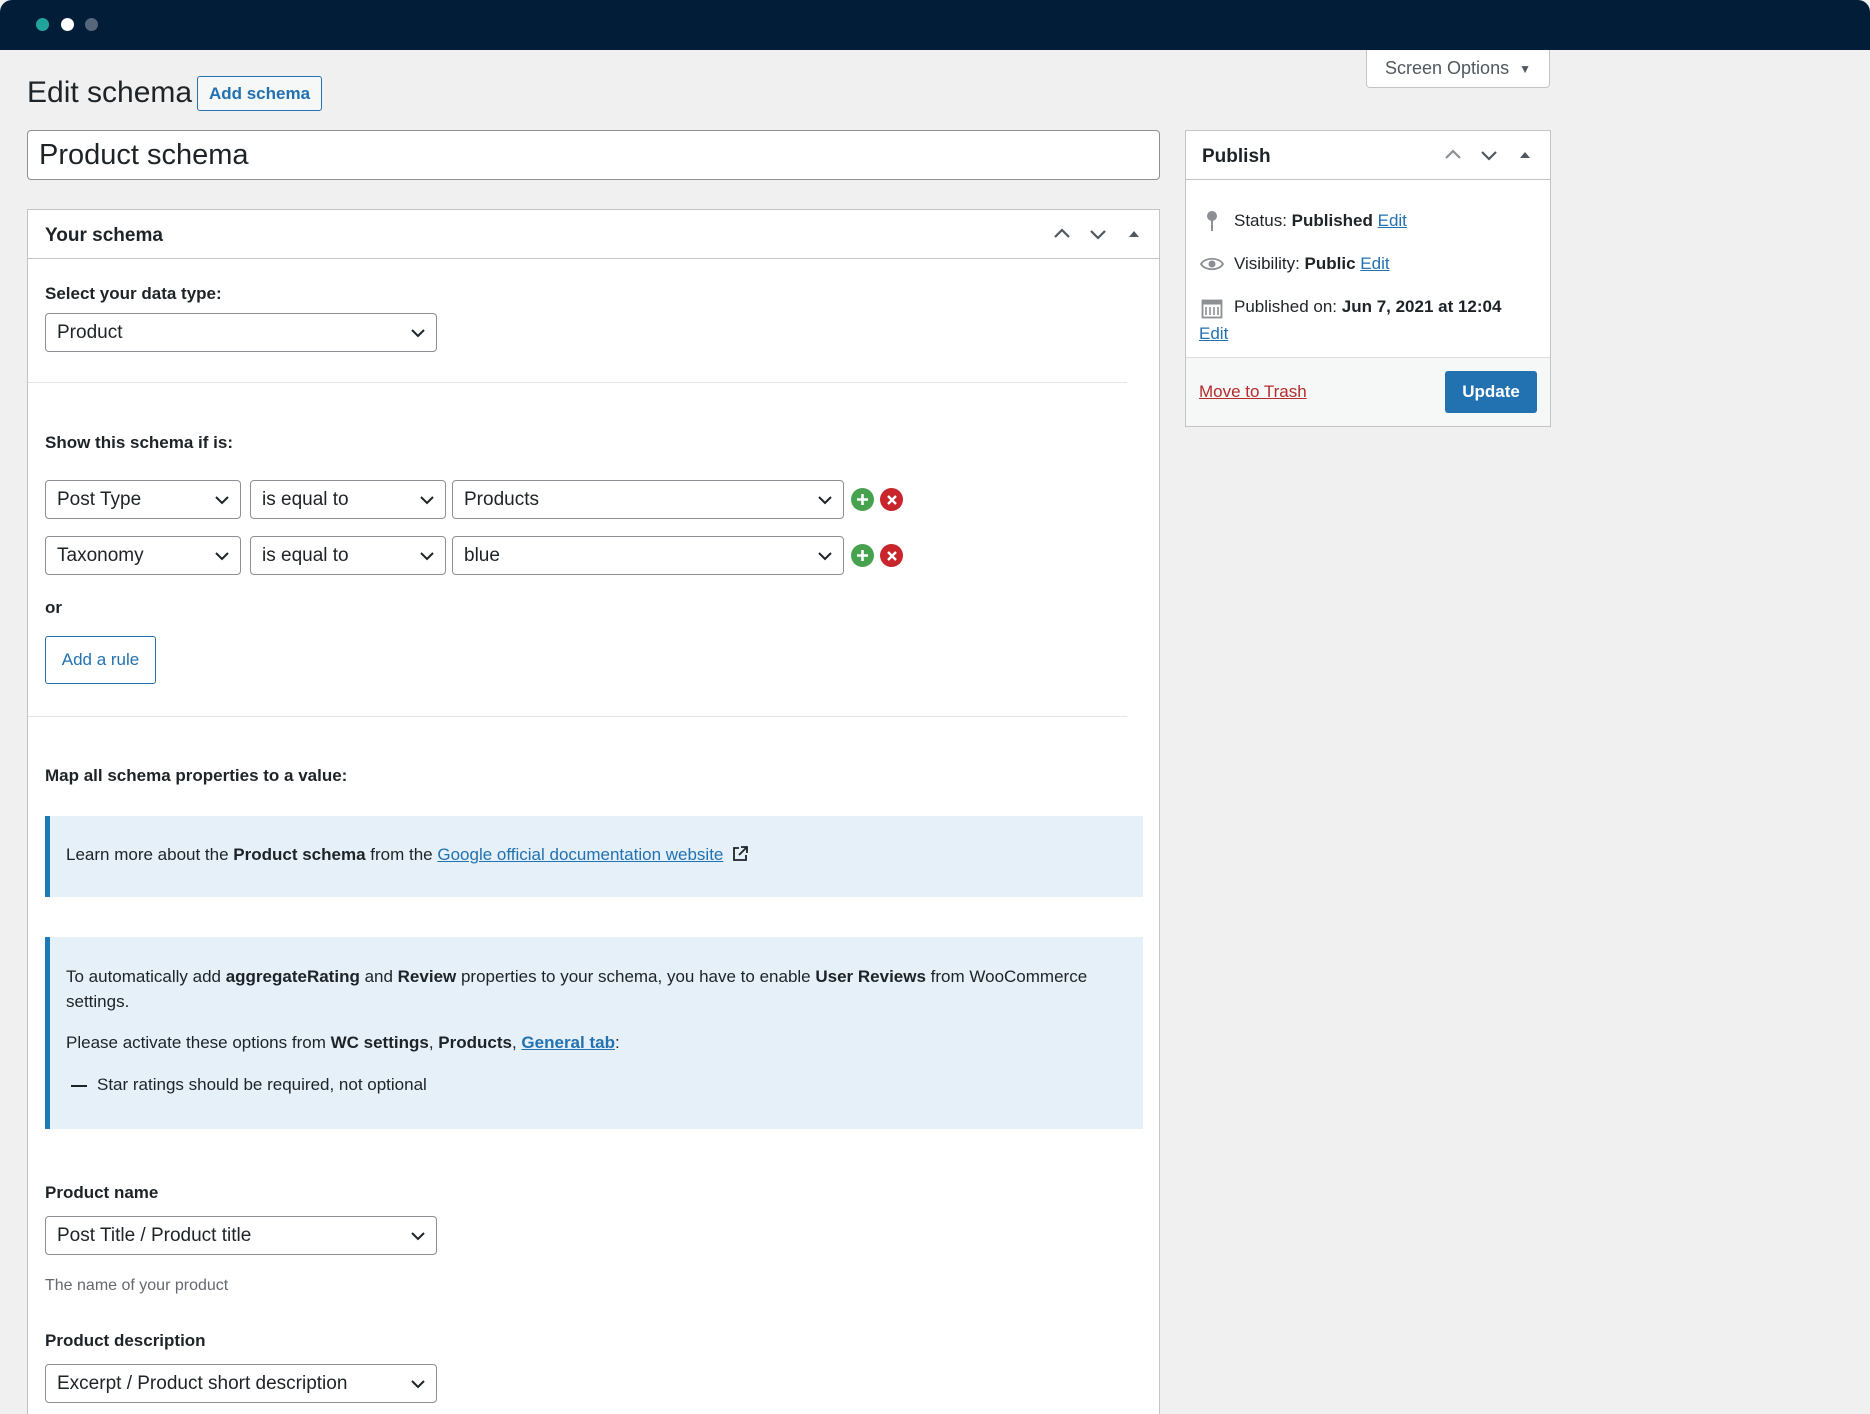 This screenshot has width=1870, height=1414. I want to click on add-schema-button: Add schema, so click(259, 93).